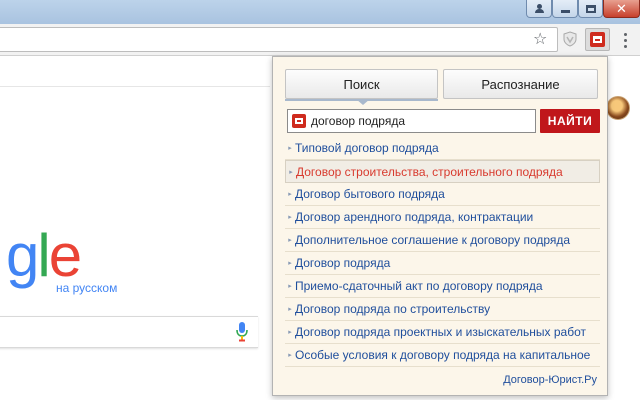 This screenshot has height=400, width=640. I want to click on list-item: ▸ Договор бытового подряда, so click(442, 194).